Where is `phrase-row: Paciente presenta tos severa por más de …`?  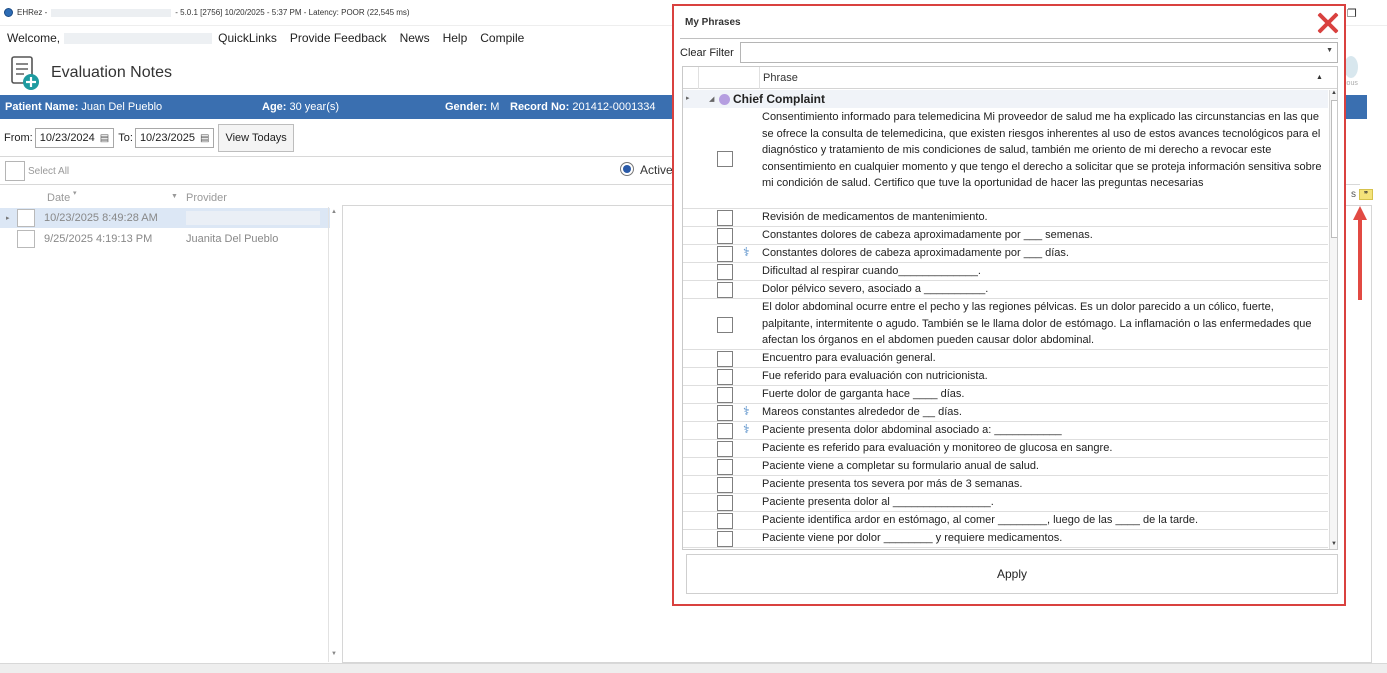
phrase-row: Paciente presenta tos severa por más de … is located at coordinates (1005, 485).